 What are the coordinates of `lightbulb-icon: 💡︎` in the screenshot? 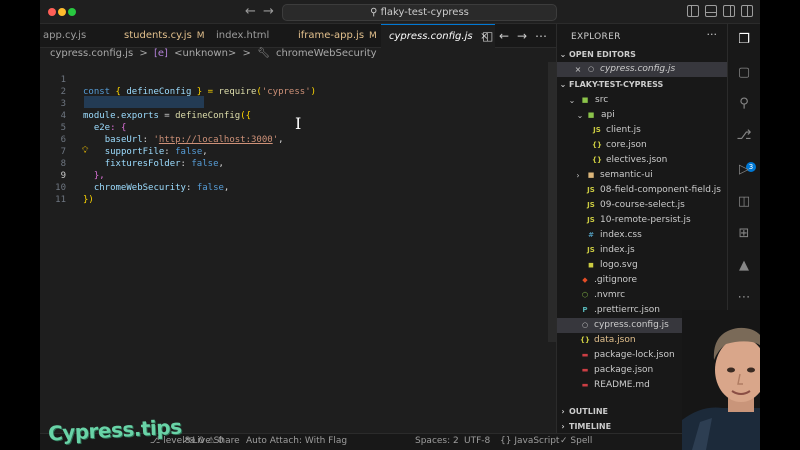 It's located at (85, 151).